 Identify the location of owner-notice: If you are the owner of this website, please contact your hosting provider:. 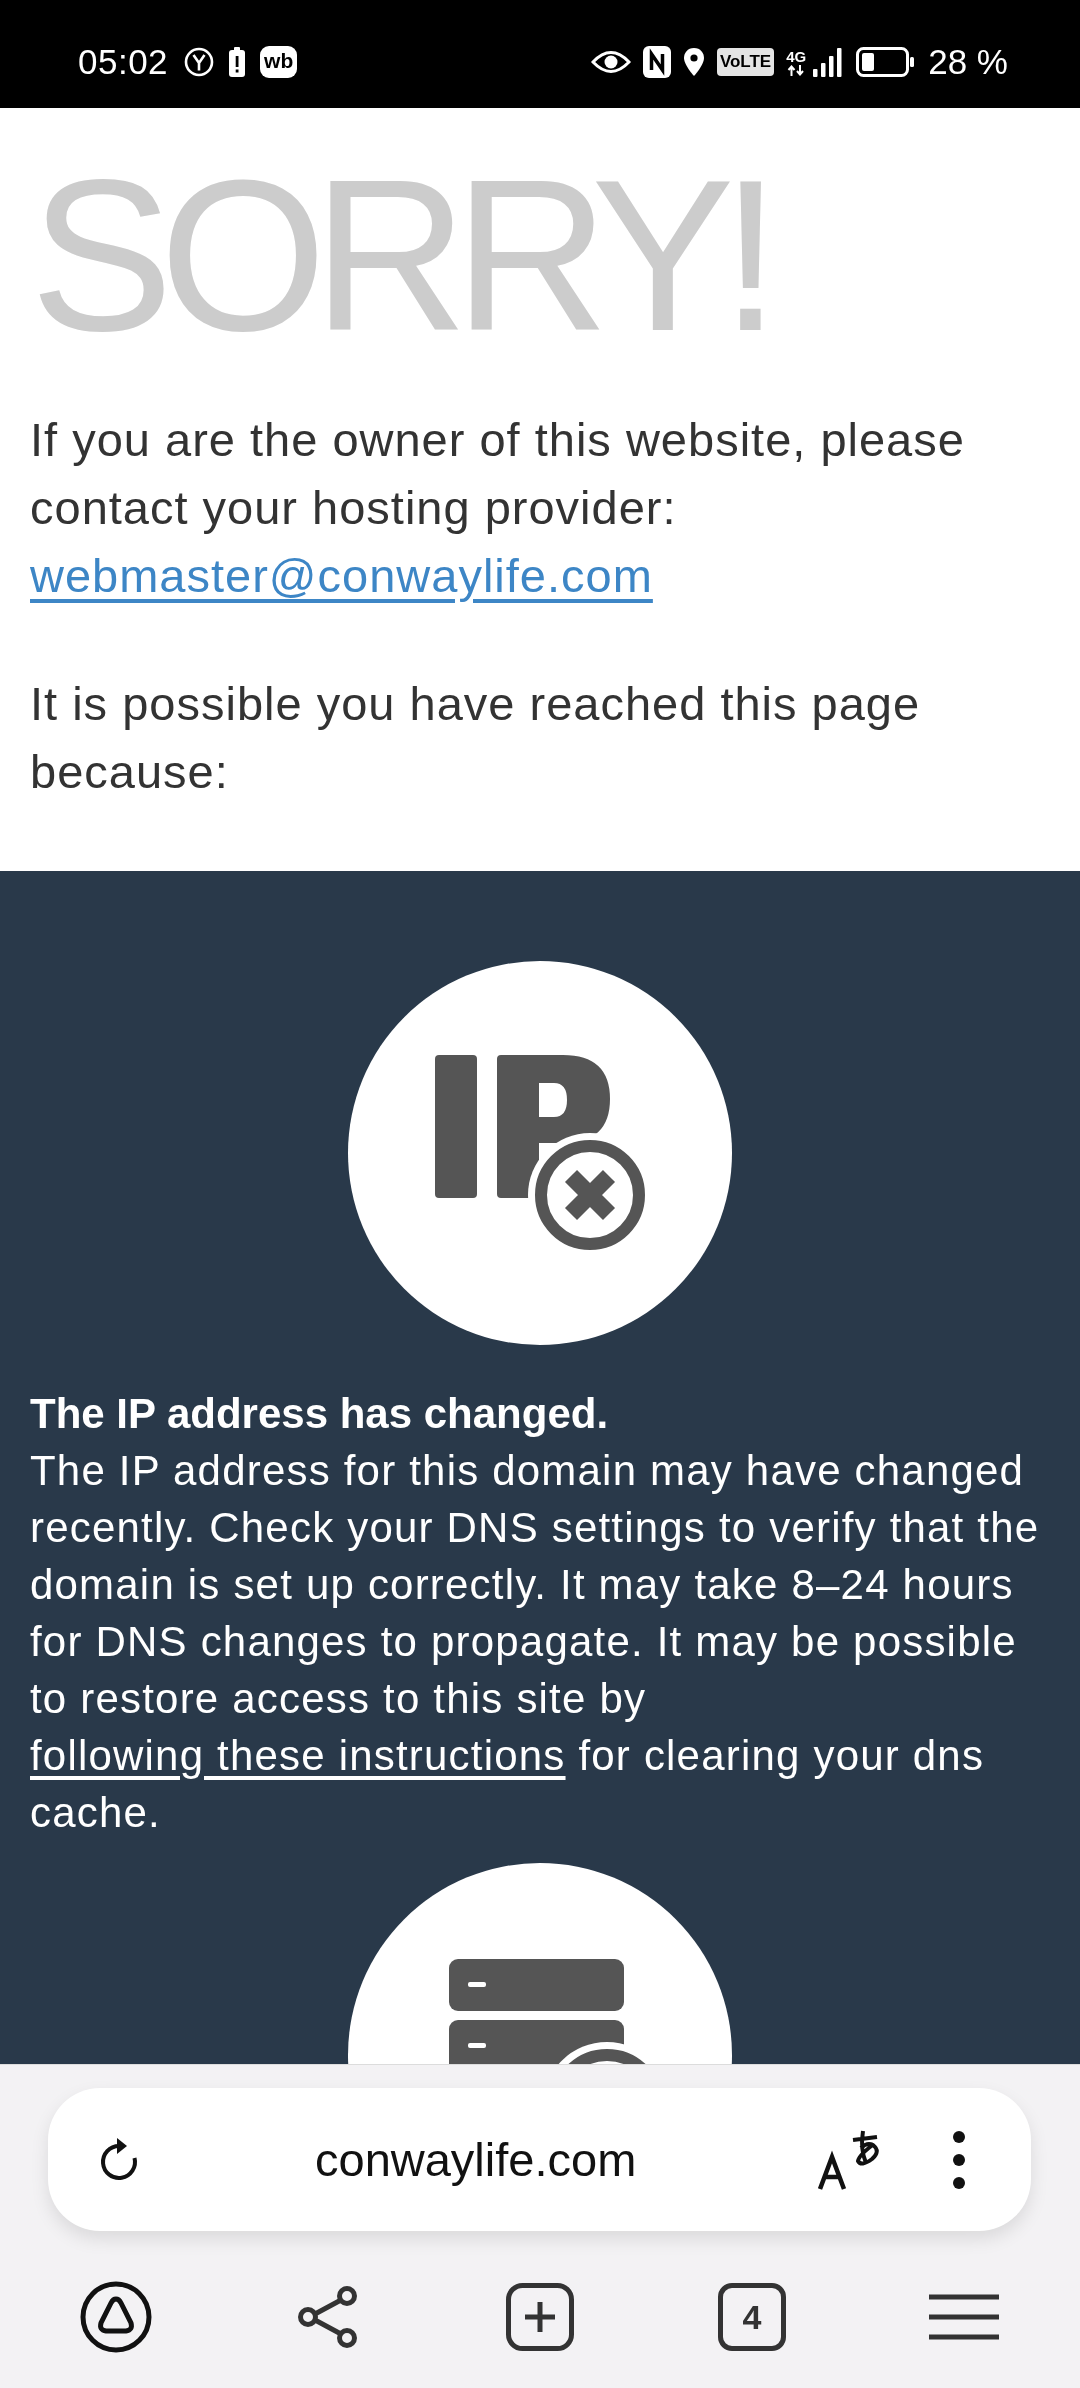
(498, 474).